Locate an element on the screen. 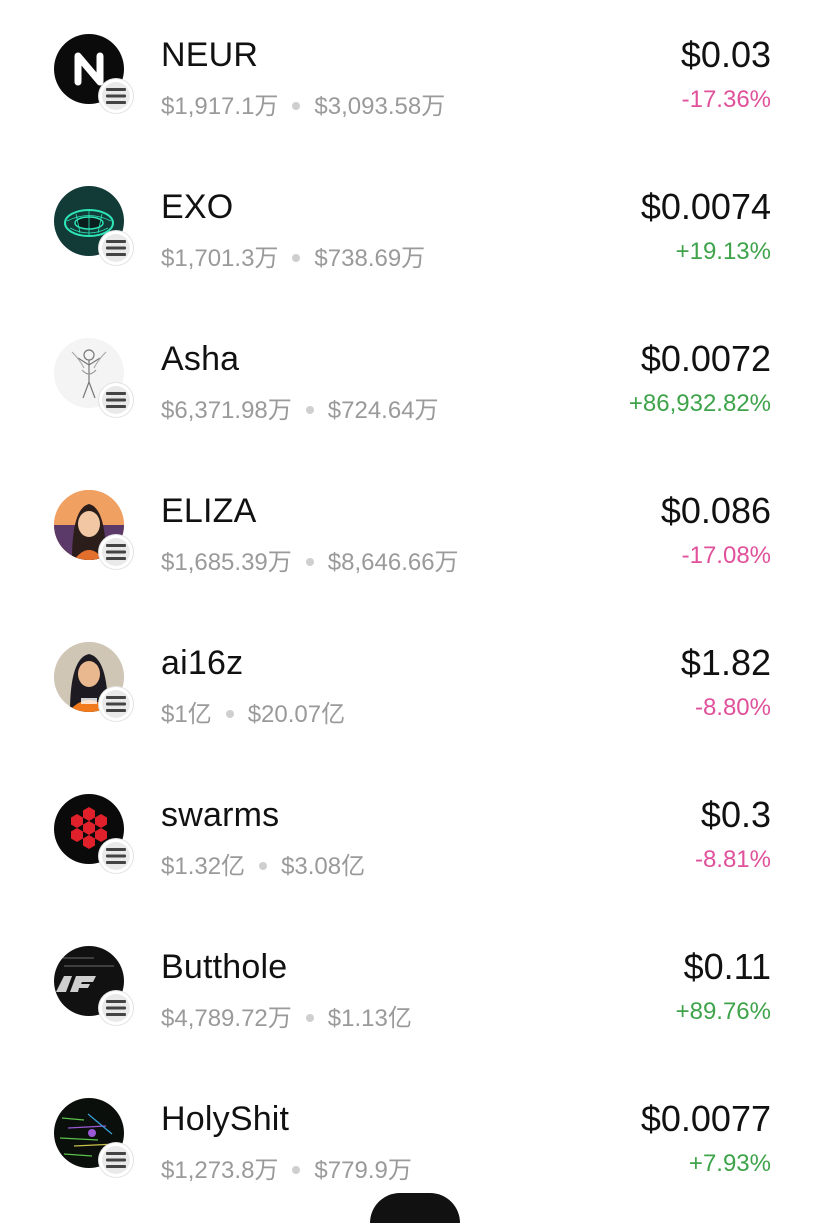 This screenshot has height=1223, width=825. token-volume: $6,371.98万 is located at coordinates (226, 410).